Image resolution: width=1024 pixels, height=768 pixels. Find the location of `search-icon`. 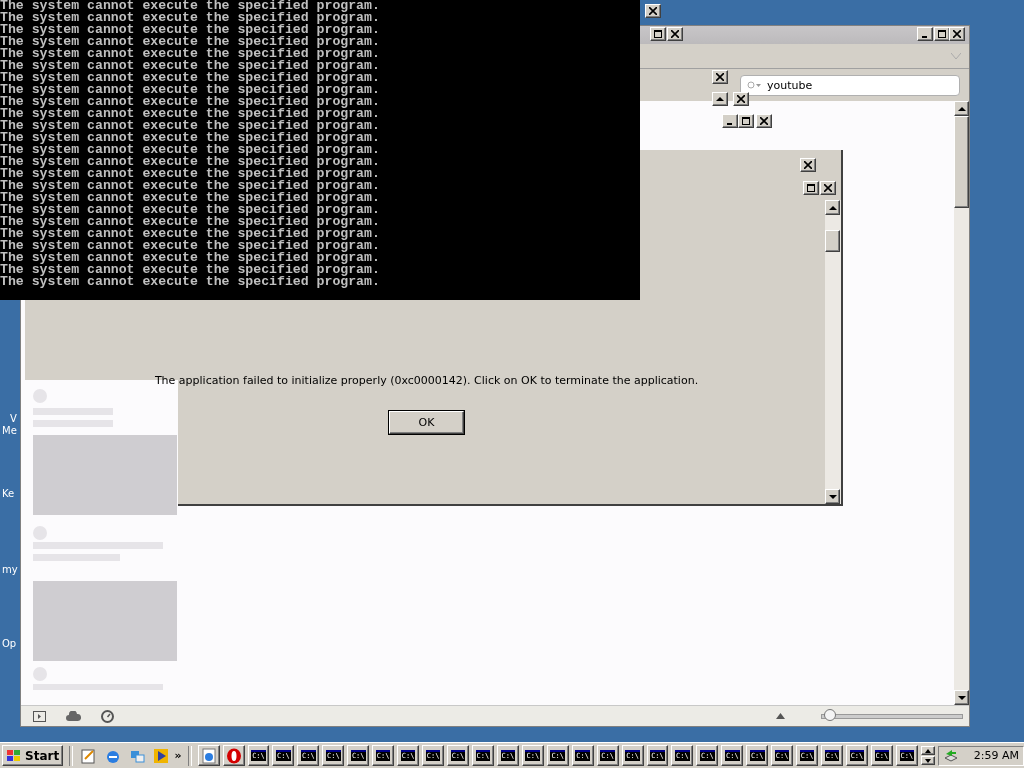

search-icon is located at coordinates (754, 85).